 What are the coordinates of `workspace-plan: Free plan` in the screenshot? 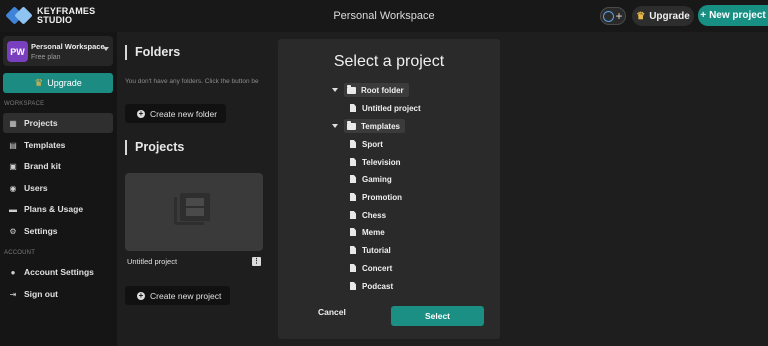 It's located at (46, 57).